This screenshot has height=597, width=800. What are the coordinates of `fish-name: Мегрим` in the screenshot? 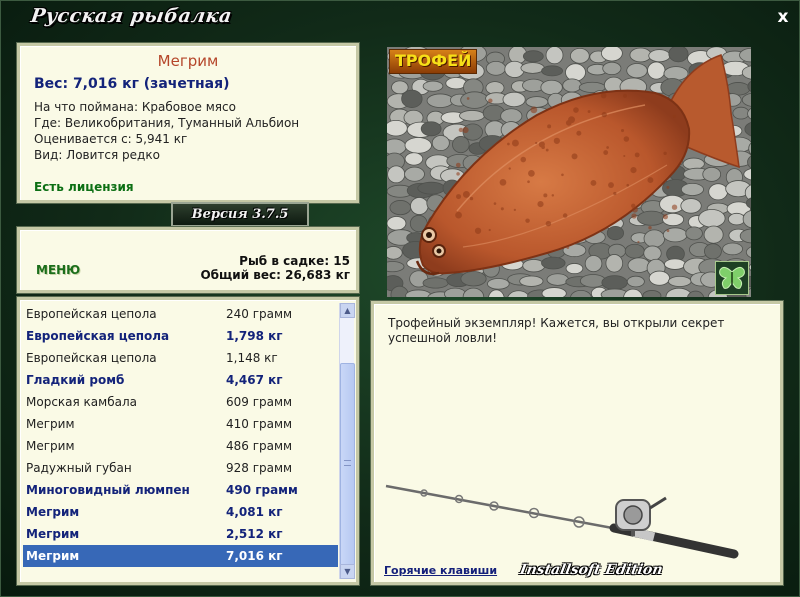 It's located at (188, 61).